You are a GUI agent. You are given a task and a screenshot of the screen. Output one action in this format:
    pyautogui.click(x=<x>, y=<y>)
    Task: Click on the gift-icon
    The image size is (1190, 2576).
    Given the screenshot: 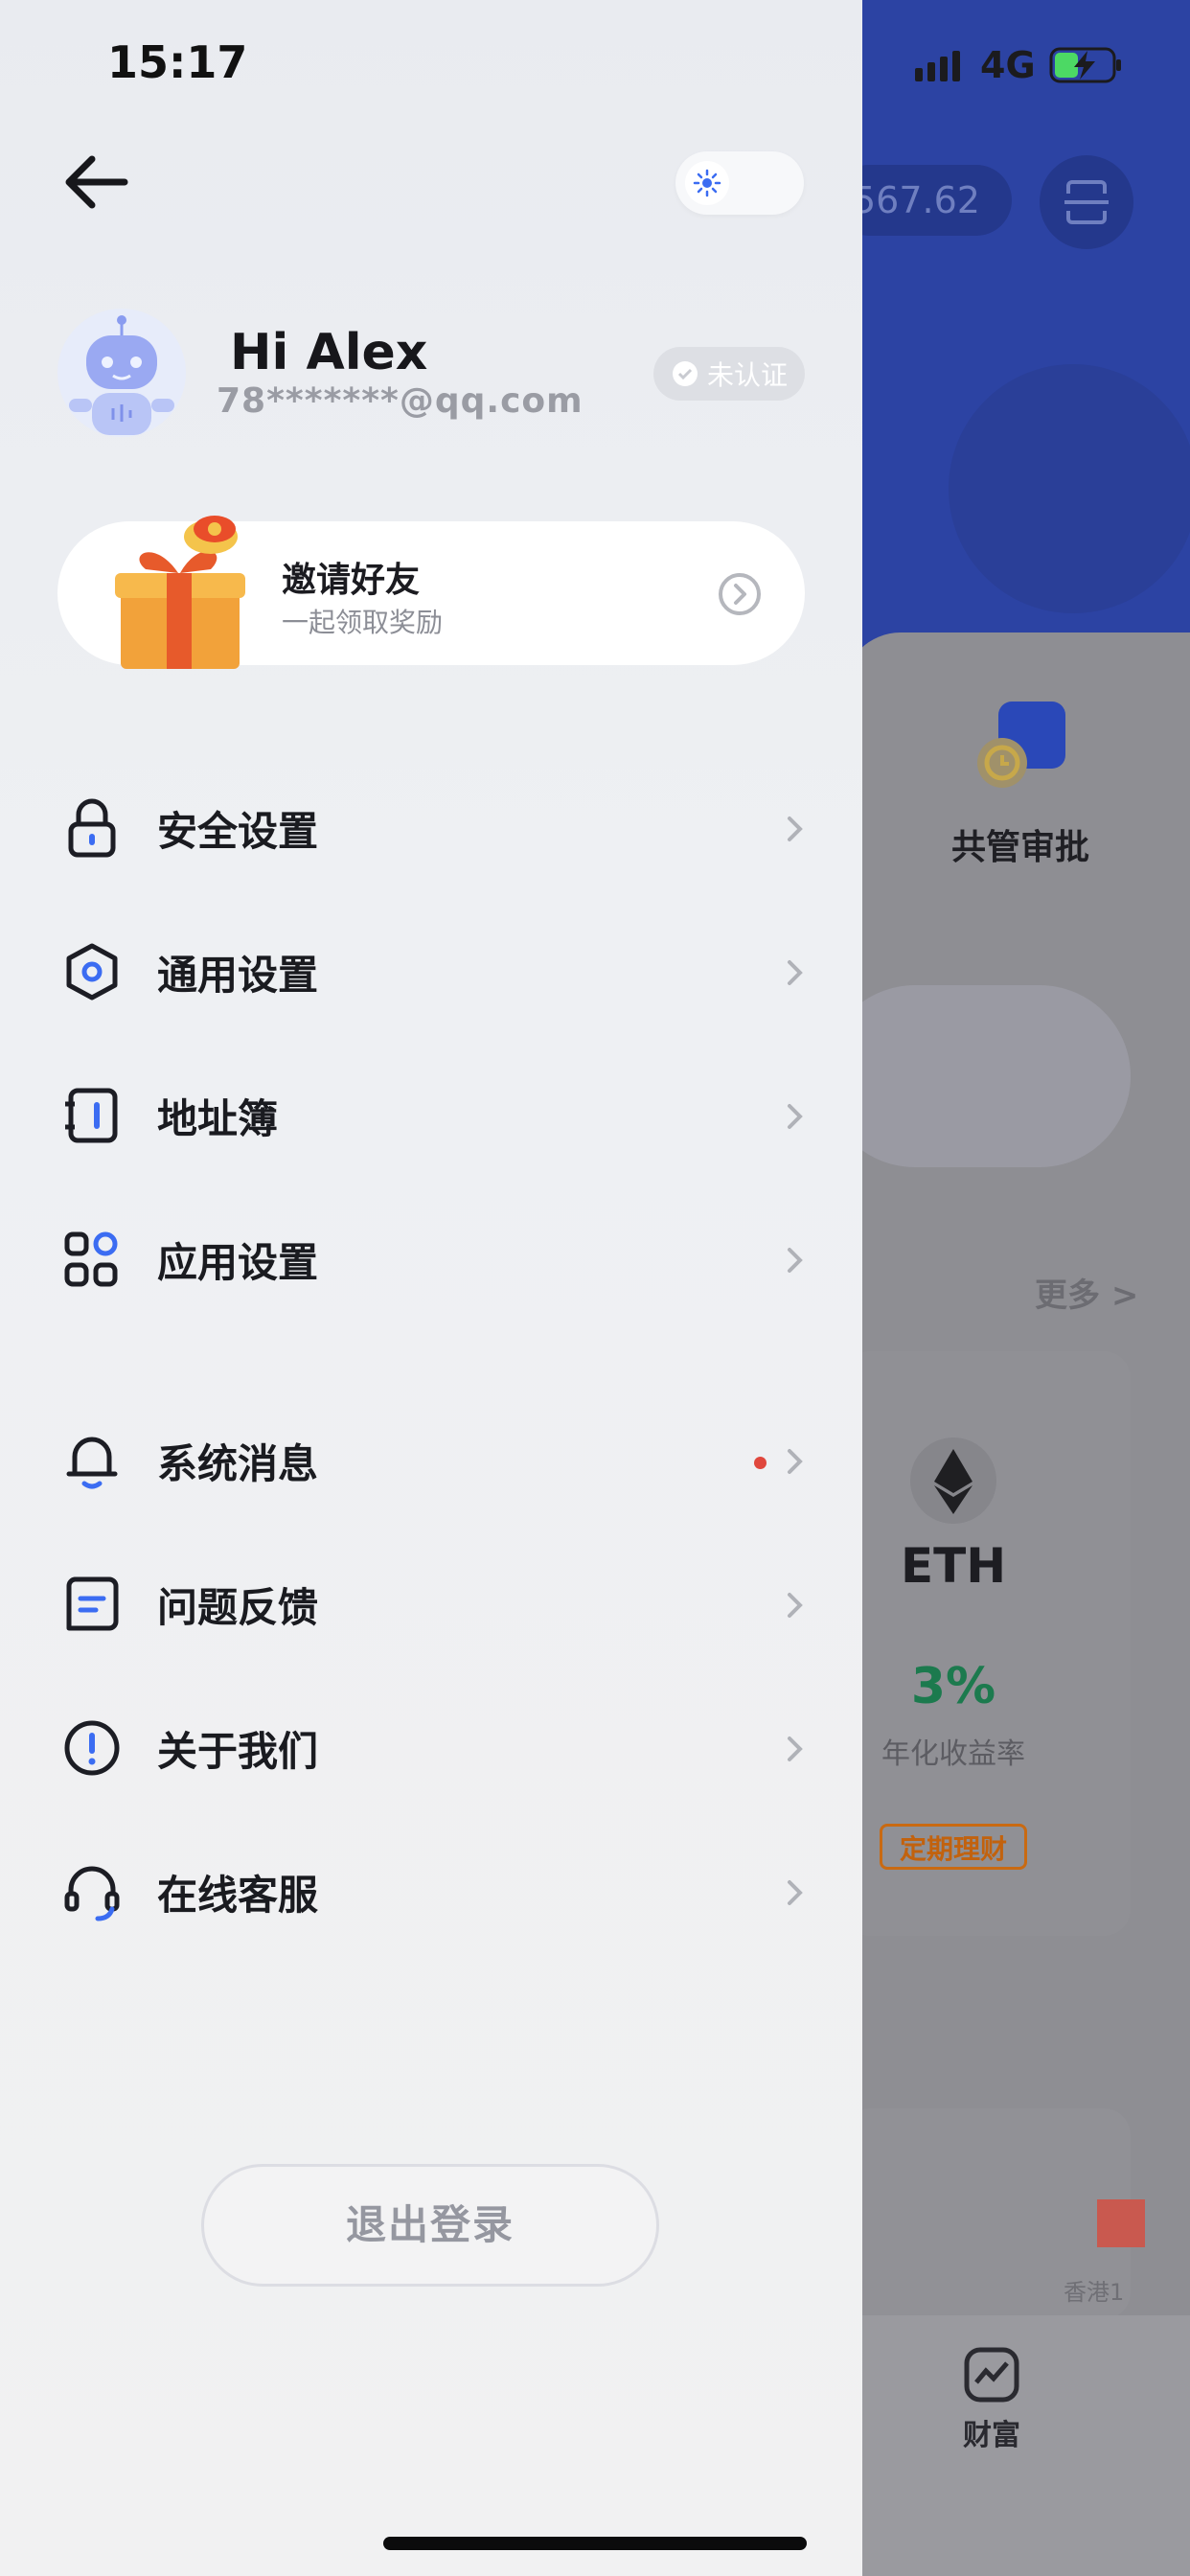 What is the action you would take?
    pyautogui.click(x=180, y=592)
    